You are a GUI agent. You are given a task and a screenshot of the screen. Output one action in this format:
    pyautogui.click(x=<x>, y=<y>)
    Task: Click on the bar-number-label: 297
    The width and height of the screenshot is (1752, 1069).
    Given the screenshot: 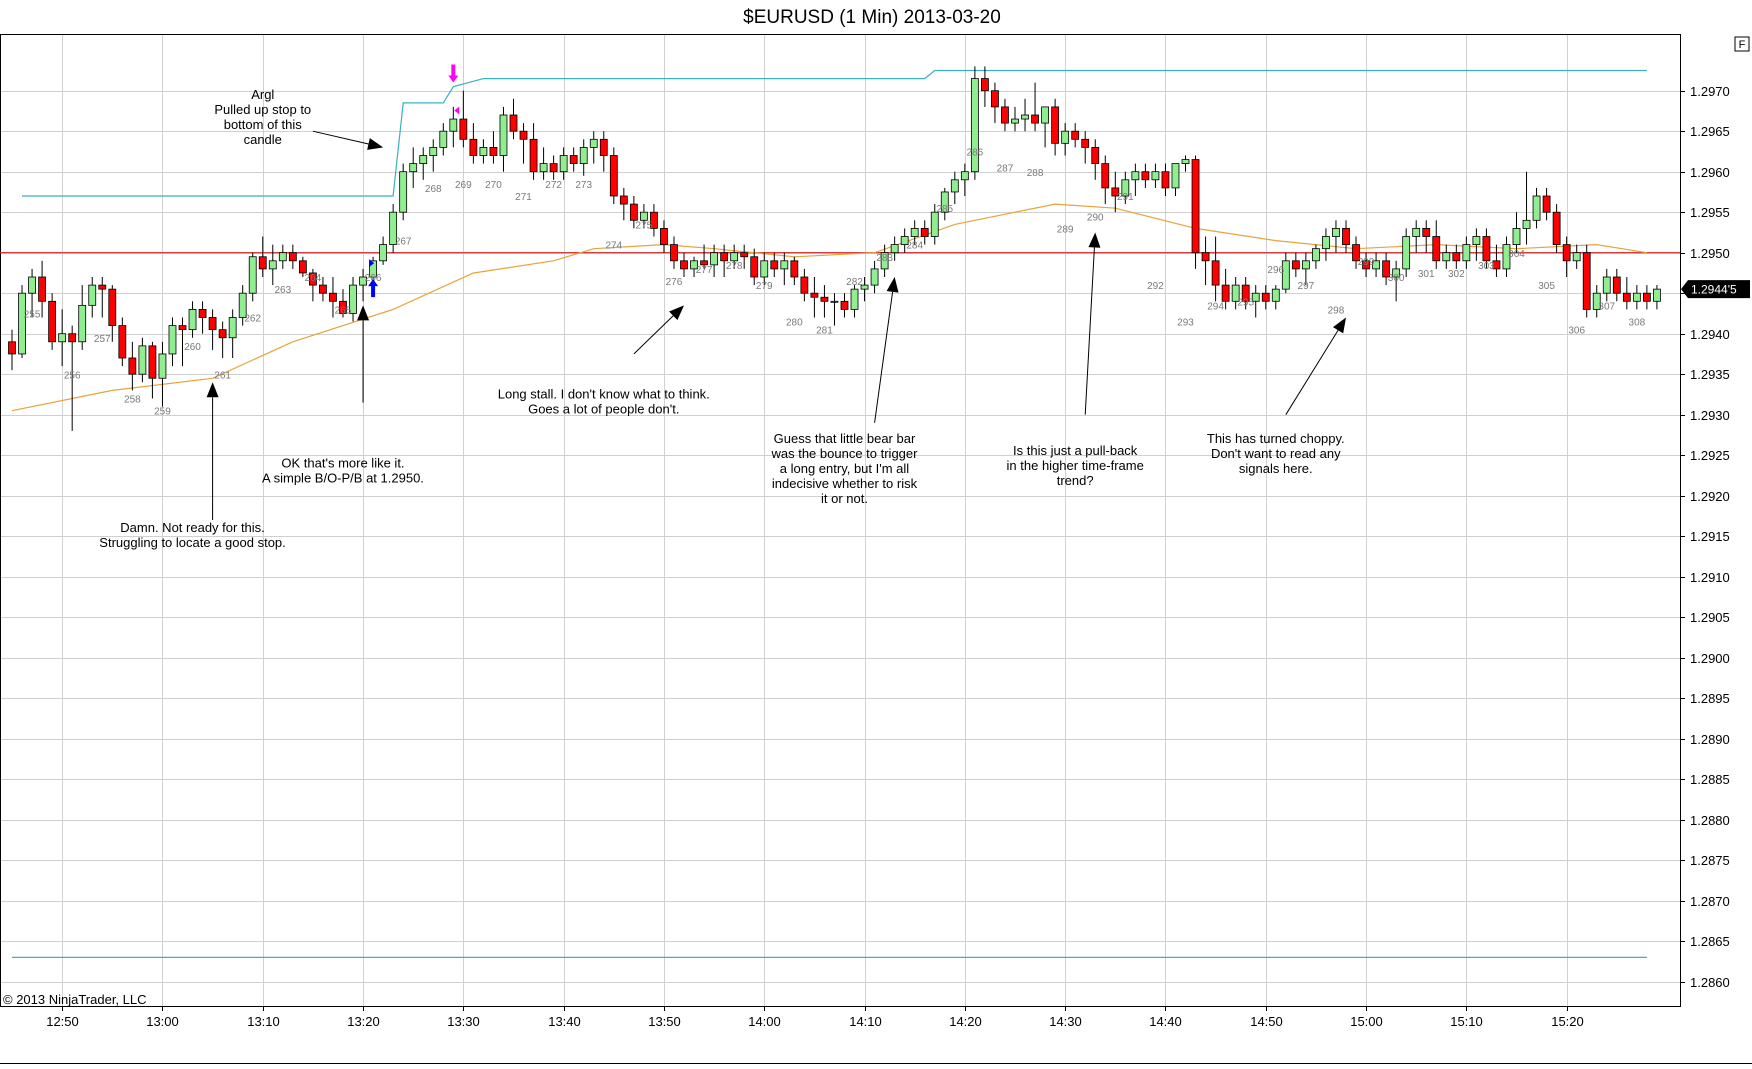 What is the action you would take?
    pyautogui.click(x=1306, y=286)
    